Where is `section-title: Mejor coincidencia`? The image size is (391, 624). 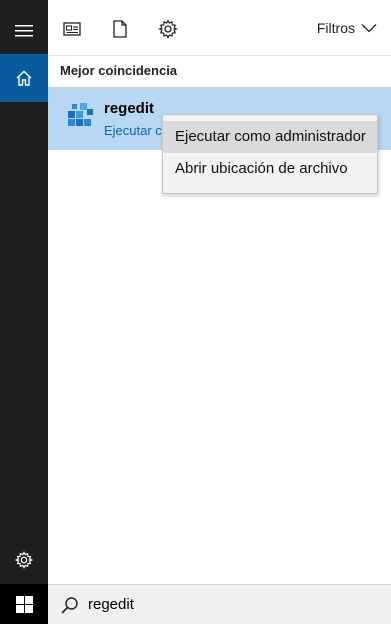 section-title: Mejor coincidencia is located at coordinates (119, 70).